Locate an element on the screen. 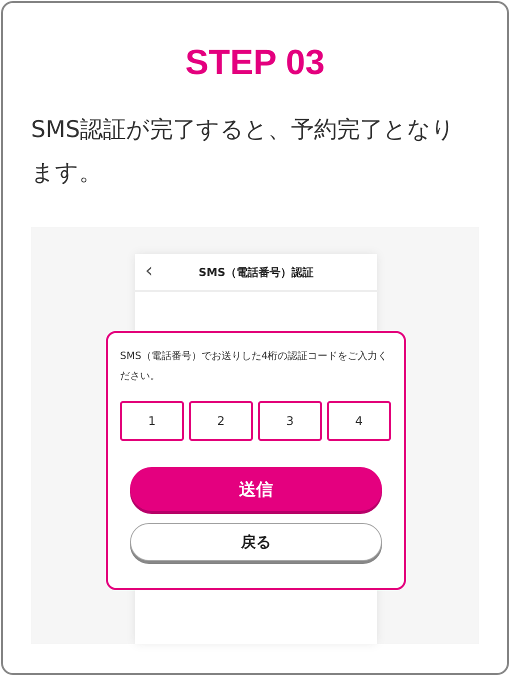 The width and height of the screenshot is (510, 676). back-button: 戻る is located at coordinates (256, 542).